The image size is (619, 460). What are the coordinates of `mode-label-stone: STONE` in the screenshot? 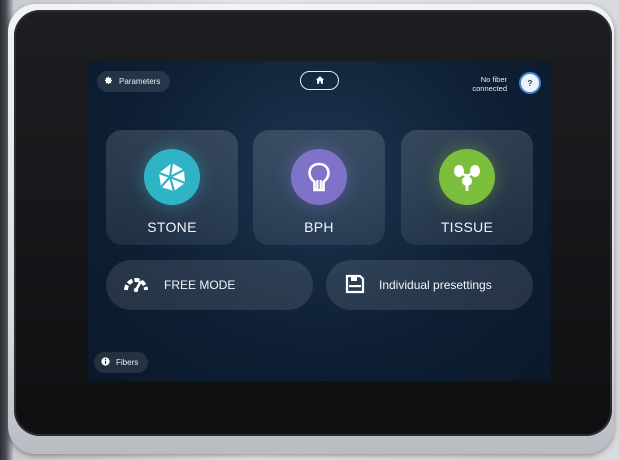 It's located at (172, 227).